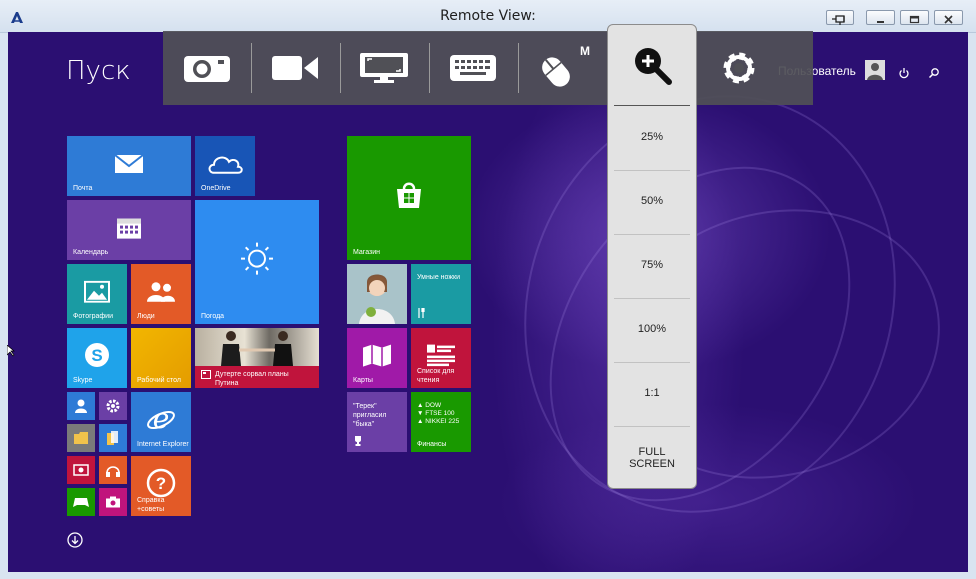 This screenshot has width=976, height=579. I want to click on minimize-icon, so click(880, 22).